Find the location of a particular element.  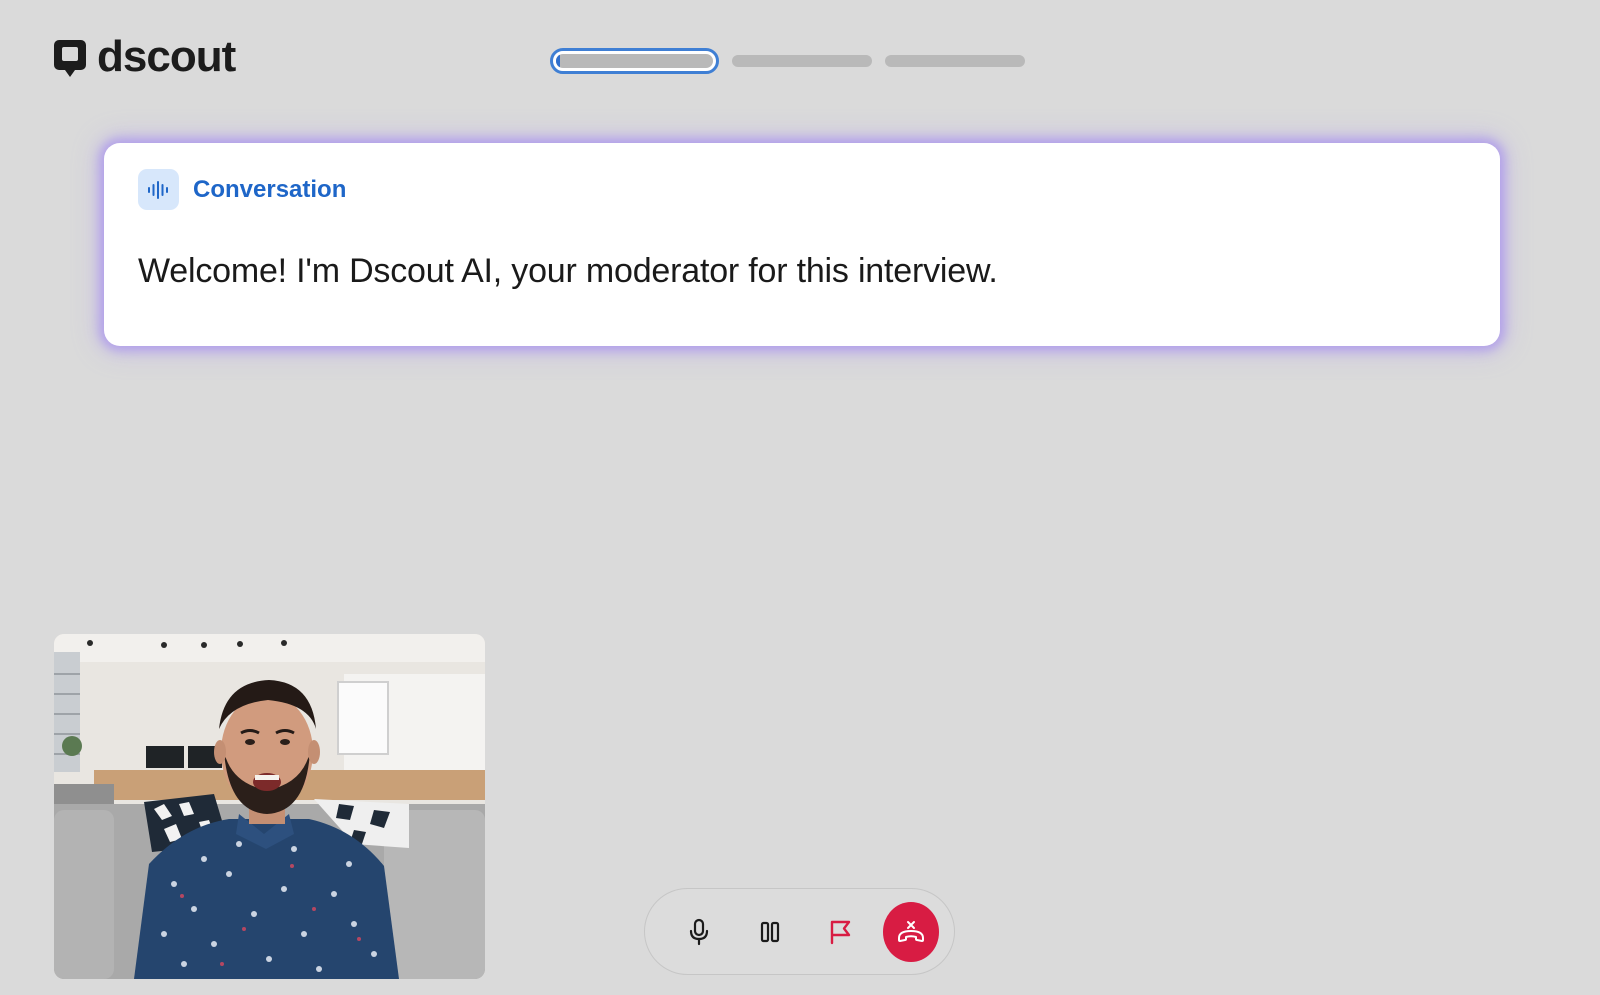

audio-waveform-icon is located at coordinates (158, 189).